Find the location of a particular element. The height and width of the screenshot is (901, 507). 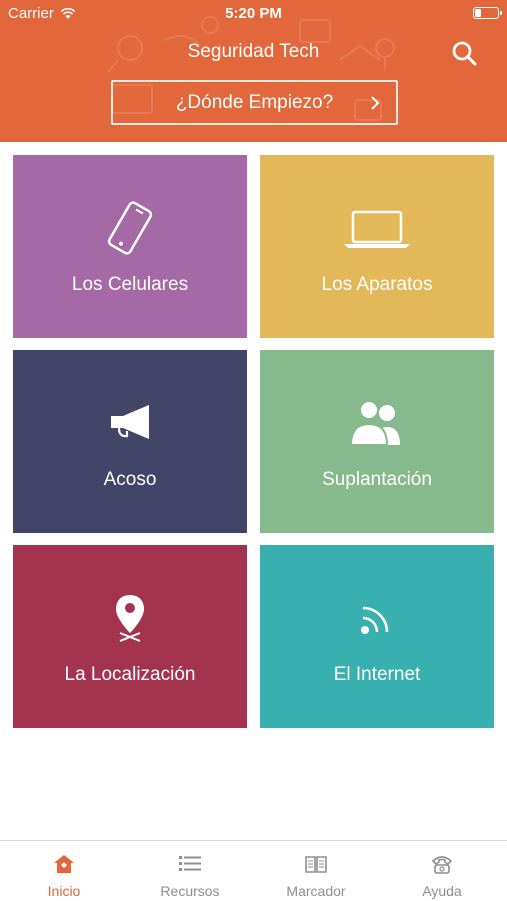

location-pin-icon is located at coordinates (130, 618).